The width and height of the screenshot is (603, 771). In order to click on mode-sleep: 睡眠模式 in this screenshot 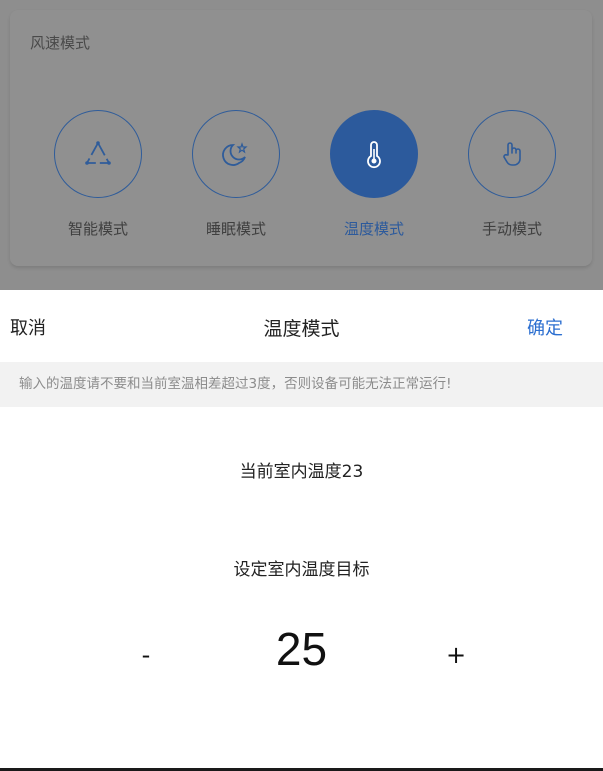, I will do `click(236, 174)`.